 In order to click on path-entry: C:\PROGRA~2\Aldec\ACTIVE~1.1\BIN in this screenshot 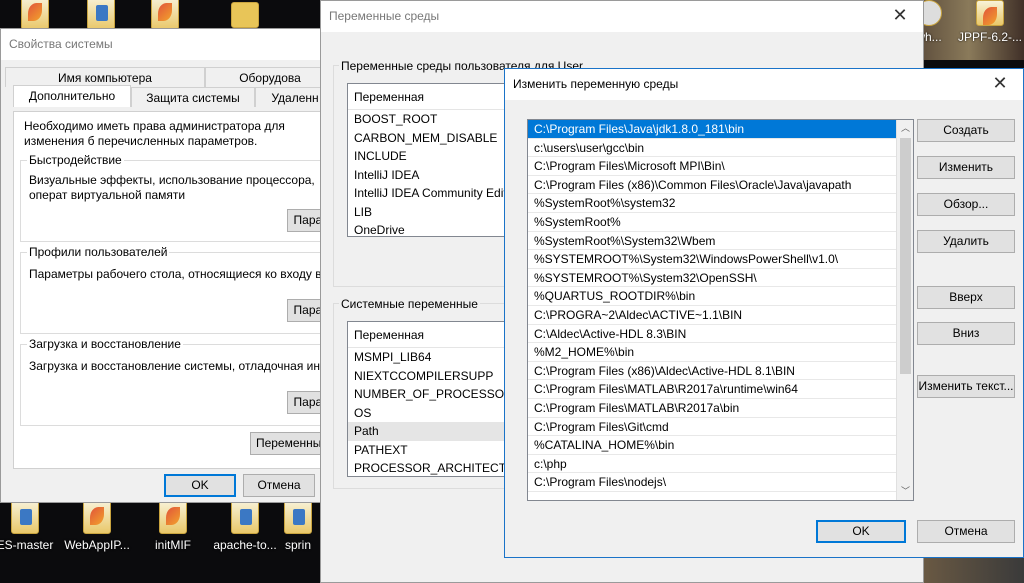, I will do `click(720, 315)`.